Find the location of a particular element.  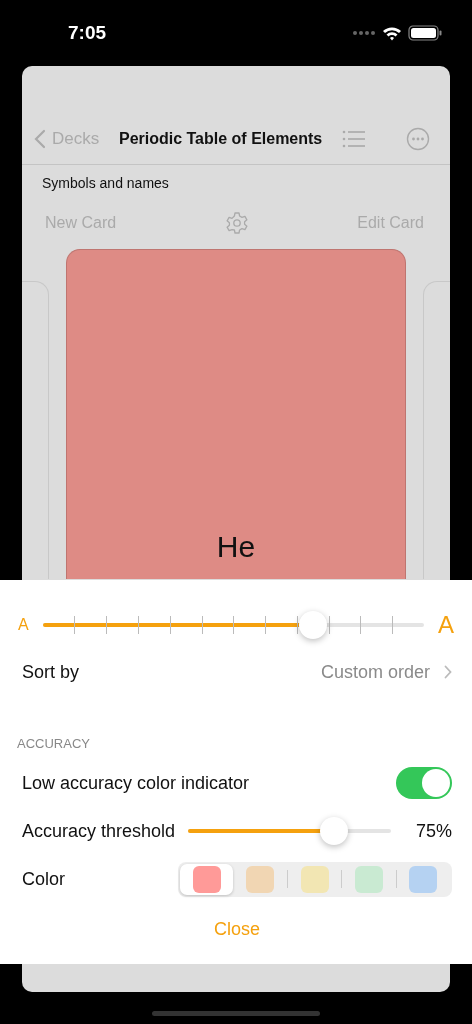

color-label: Color is located at coordinates (43, 879).